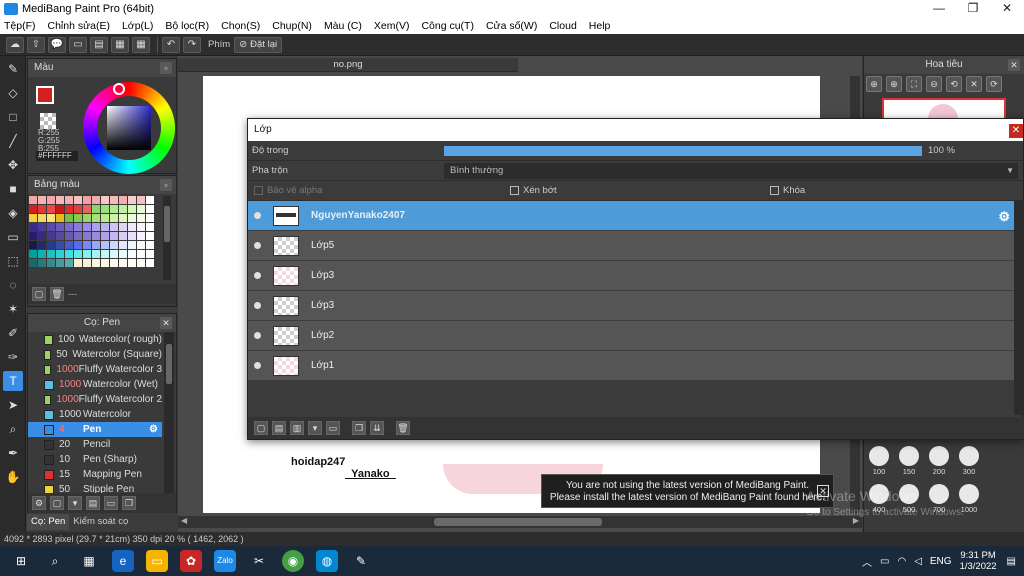  Describe the element at coordinates (403, 428) in the screenshot. I see `delete-layer-icon: 🗑` at that location.